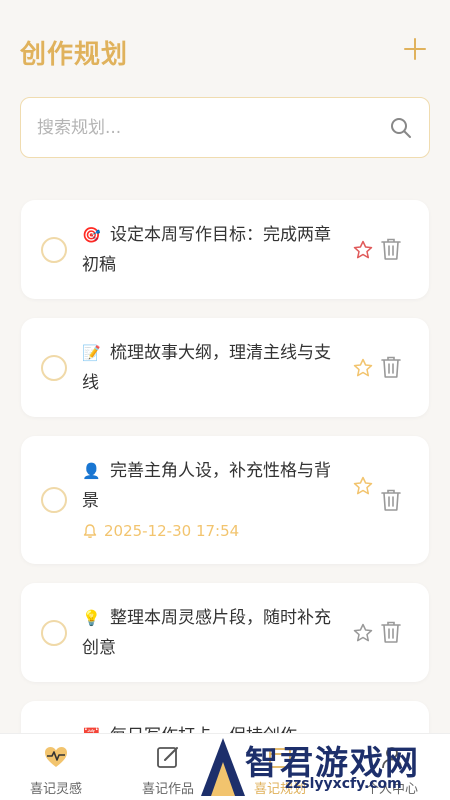 The image size is (450, 800). Describe the element at coordinates (91, 471) in the screenshot. I see `person-icon: 👤` at that location.